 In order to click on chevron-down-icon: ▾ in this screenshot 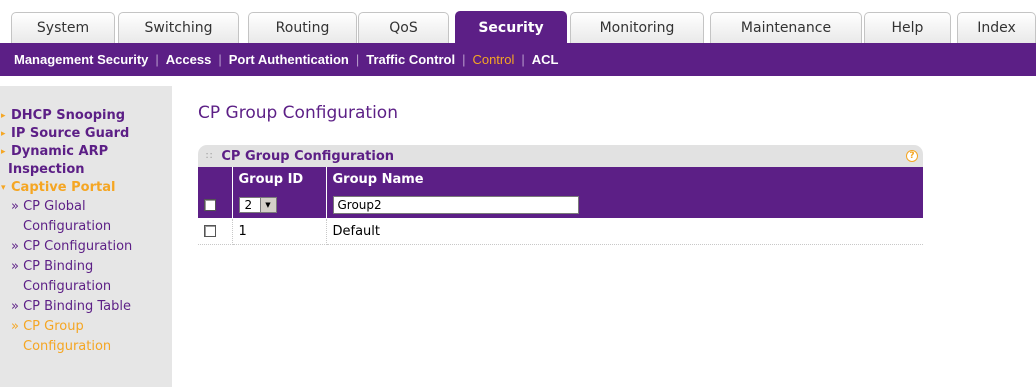, I will do `click(3, 188)`.